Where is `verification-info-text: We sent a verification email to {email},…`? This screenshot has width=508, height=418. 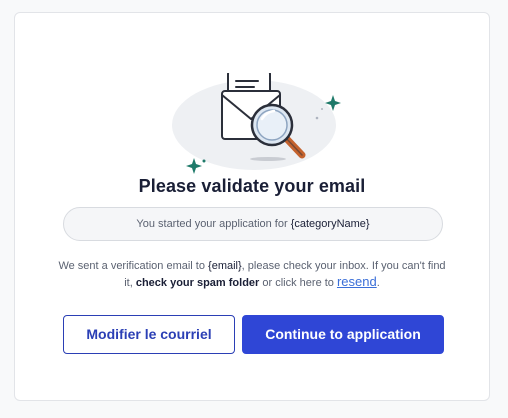
verification-info-text: We sent a verification email to {email},… is located at coordinates (252, 274).